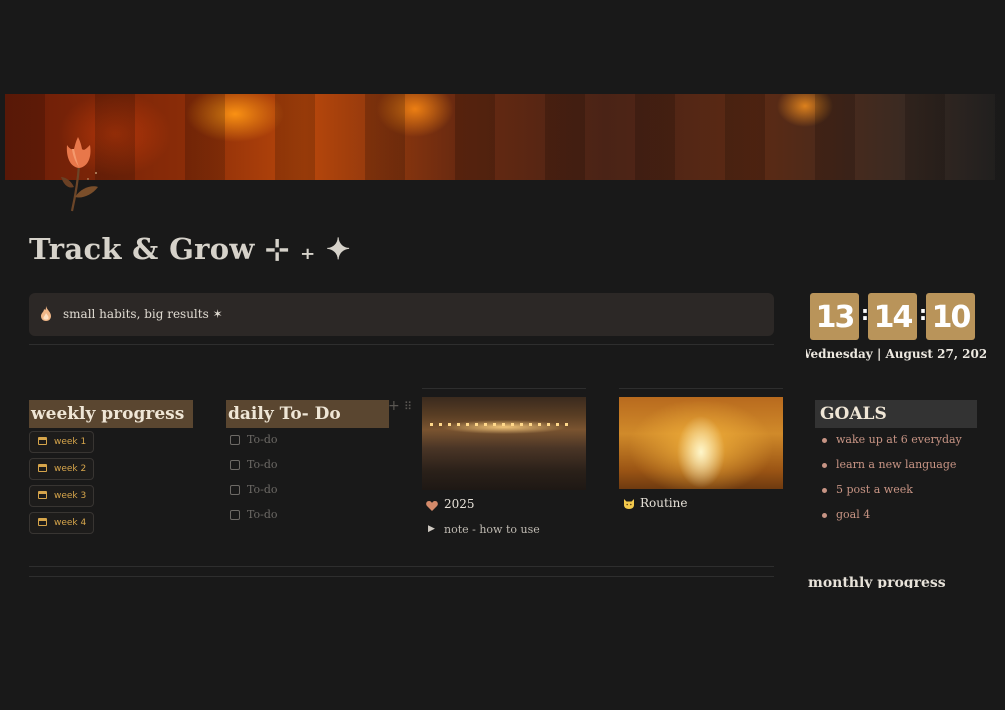 This screenshot has height=710, width=1005. I want to click on week-2-button: week 2, so click(61, 469).